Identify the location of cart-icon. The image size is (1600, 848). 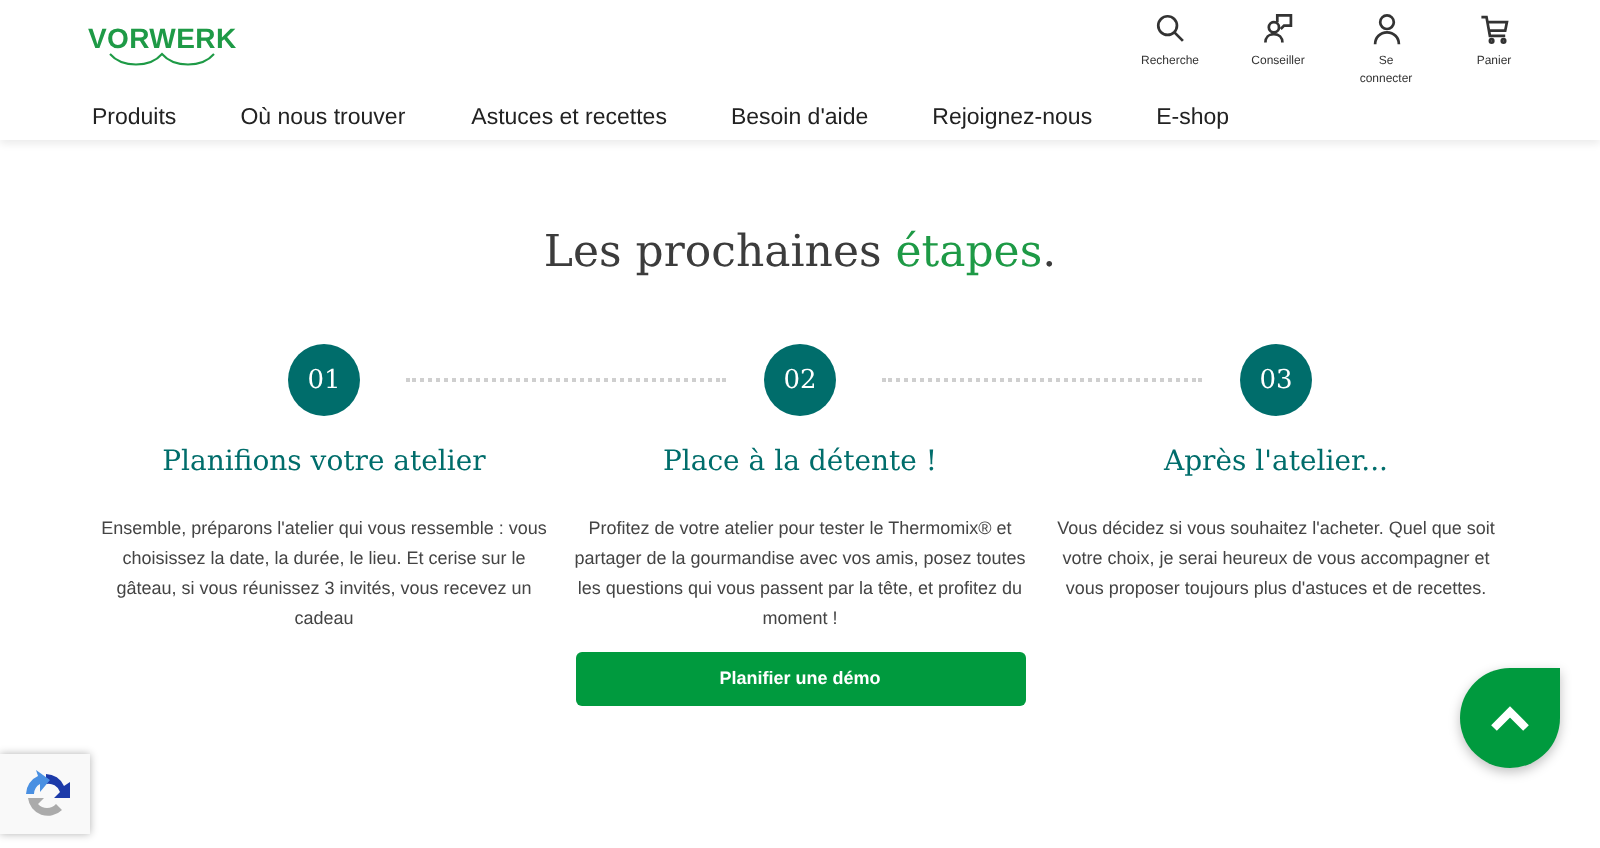
(1494, 29).